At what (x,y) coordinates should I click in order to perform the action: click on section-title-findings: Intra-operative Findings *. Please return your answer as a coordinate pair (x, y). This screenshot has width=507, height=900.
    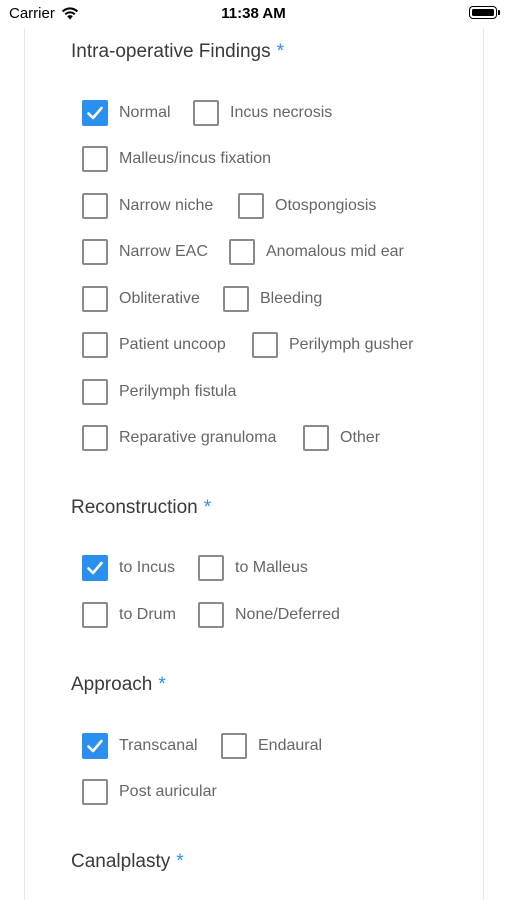
    Looking at the image, I should click on (177, 52).